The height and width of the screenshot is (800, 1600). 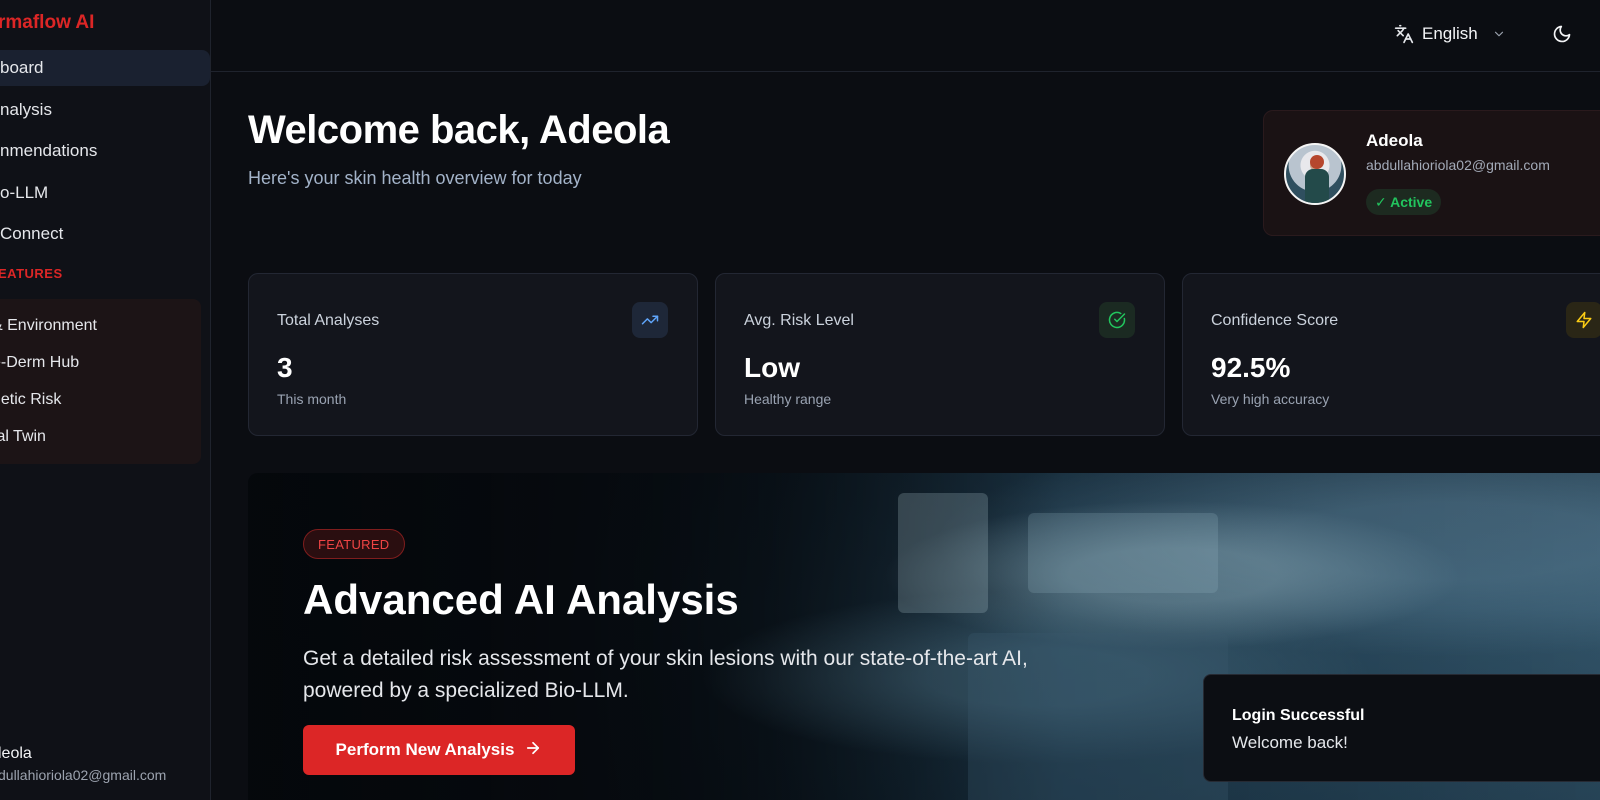 What do you see at coordinates (1404, 34) in the screenshot?
I see `translate-icon` at bounding box center [1404, 34].